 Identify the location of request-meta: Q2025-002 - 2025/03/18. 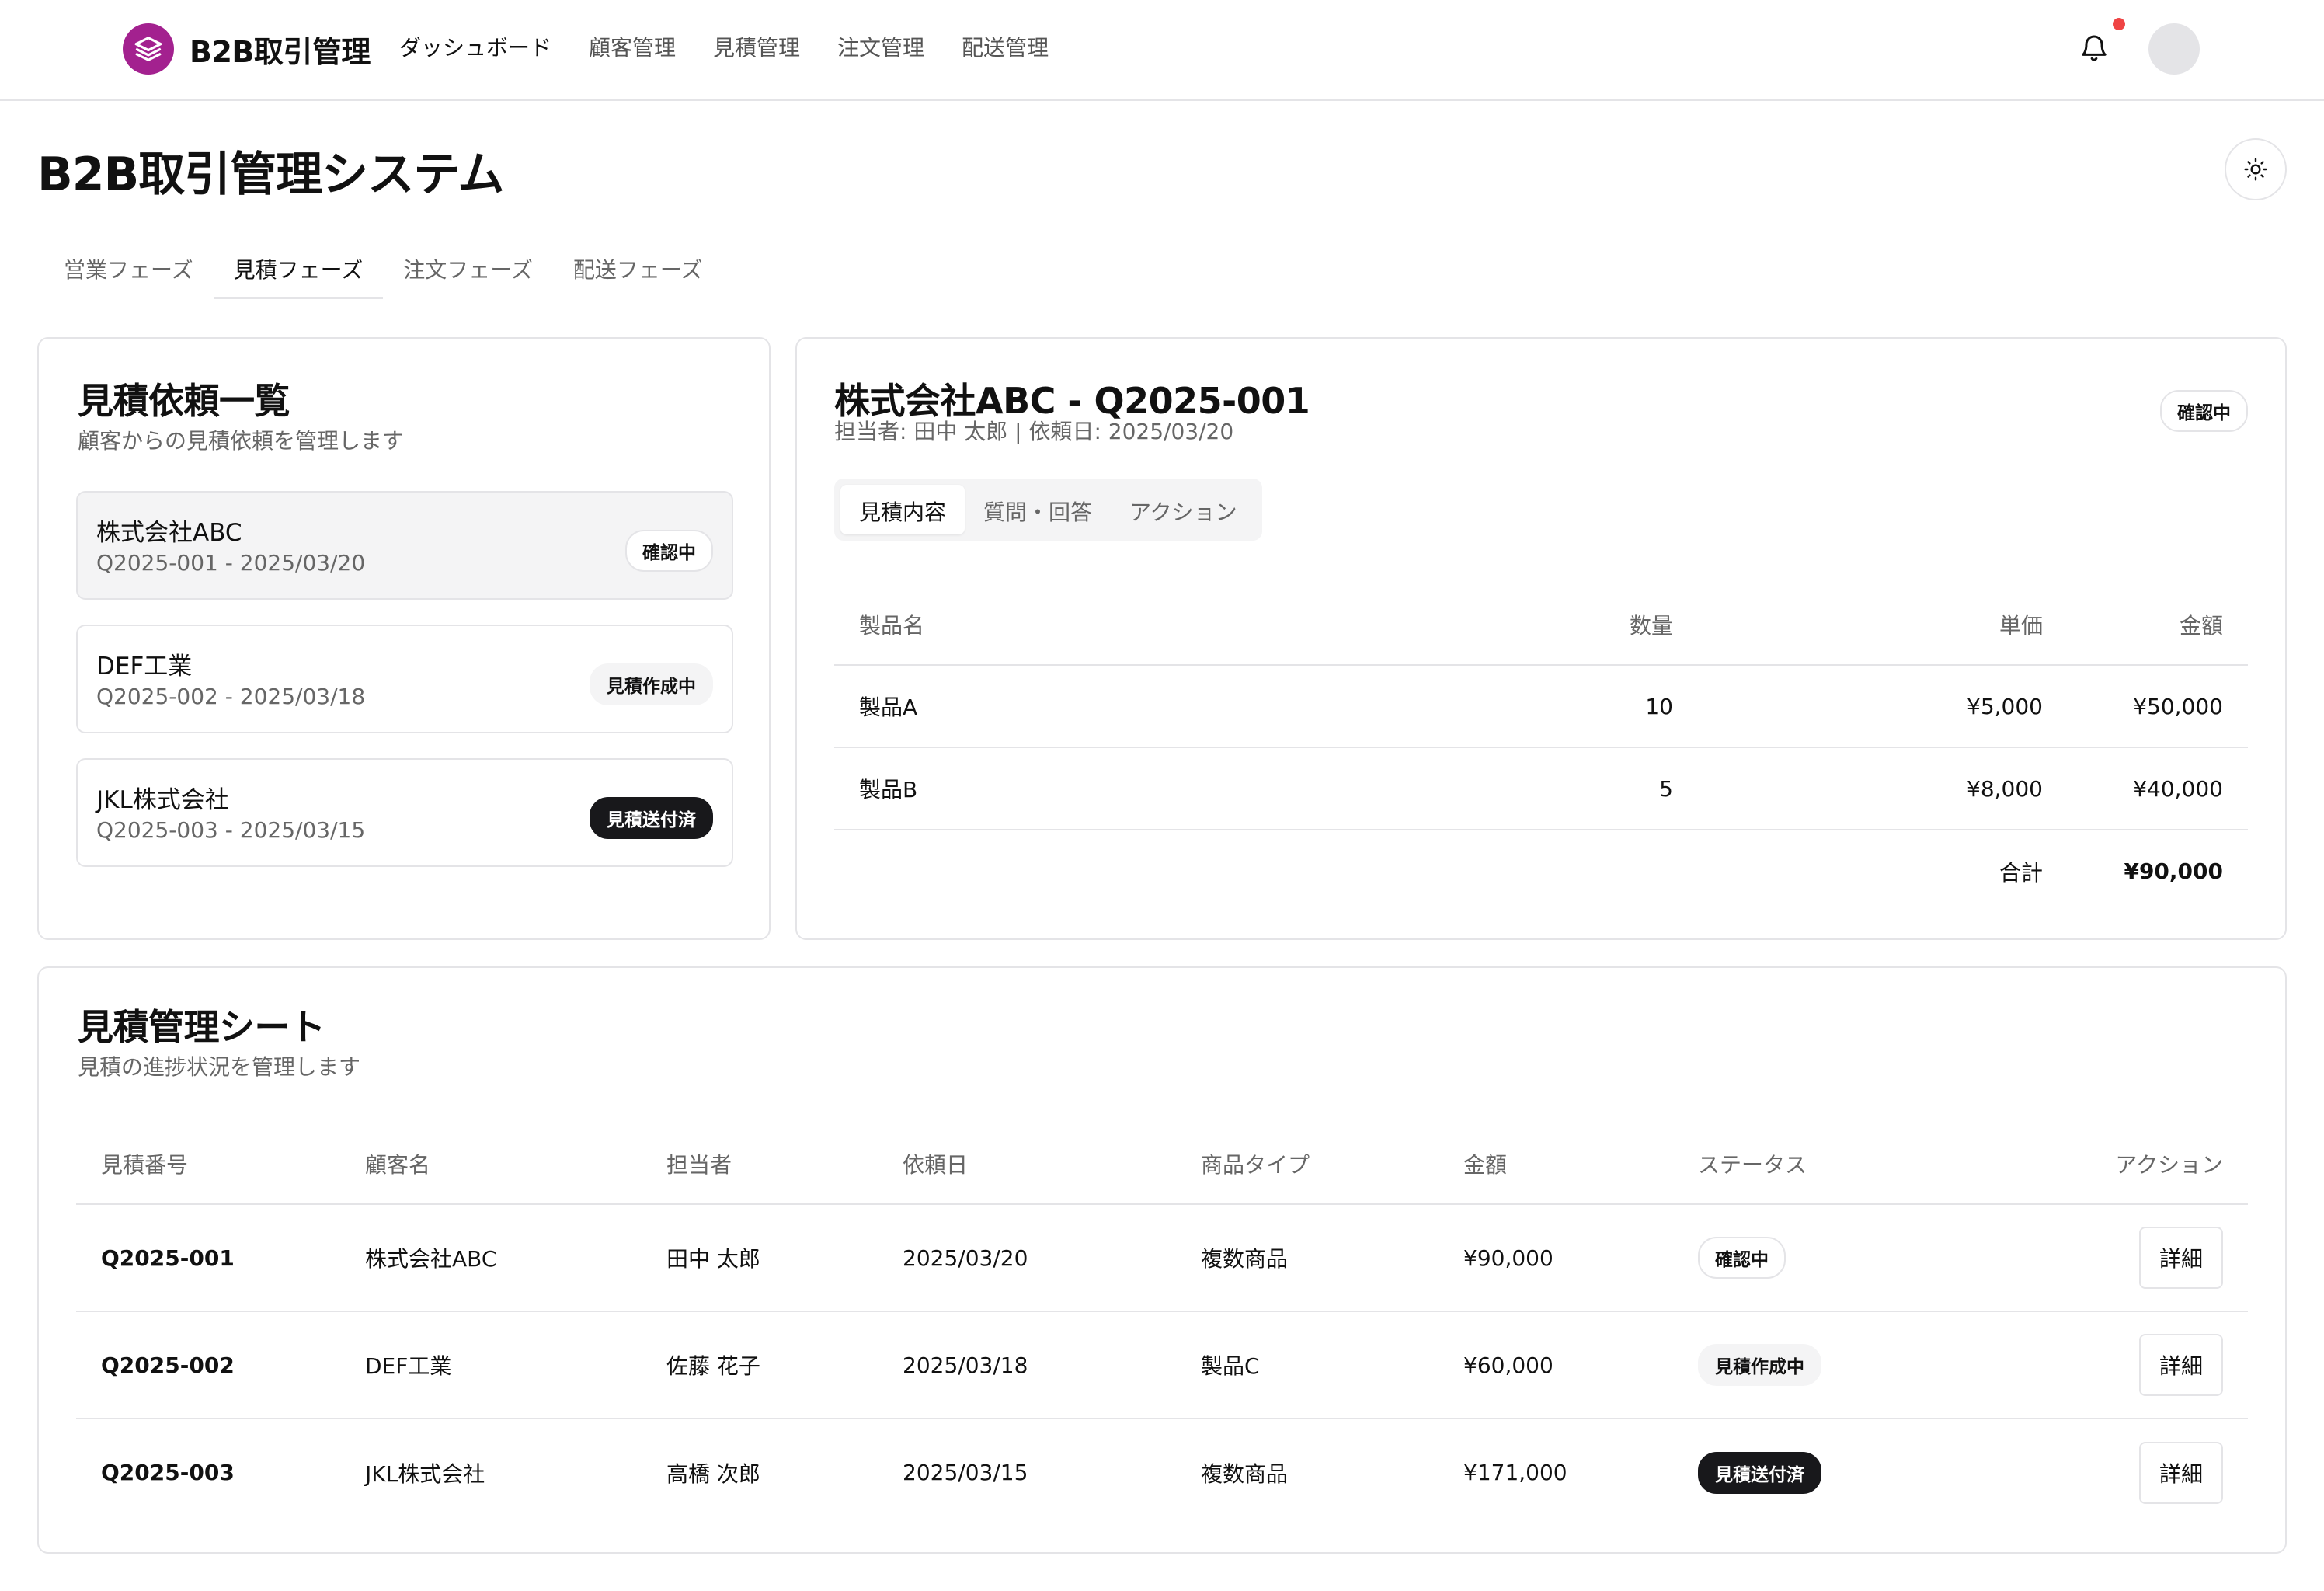
(231, 696).